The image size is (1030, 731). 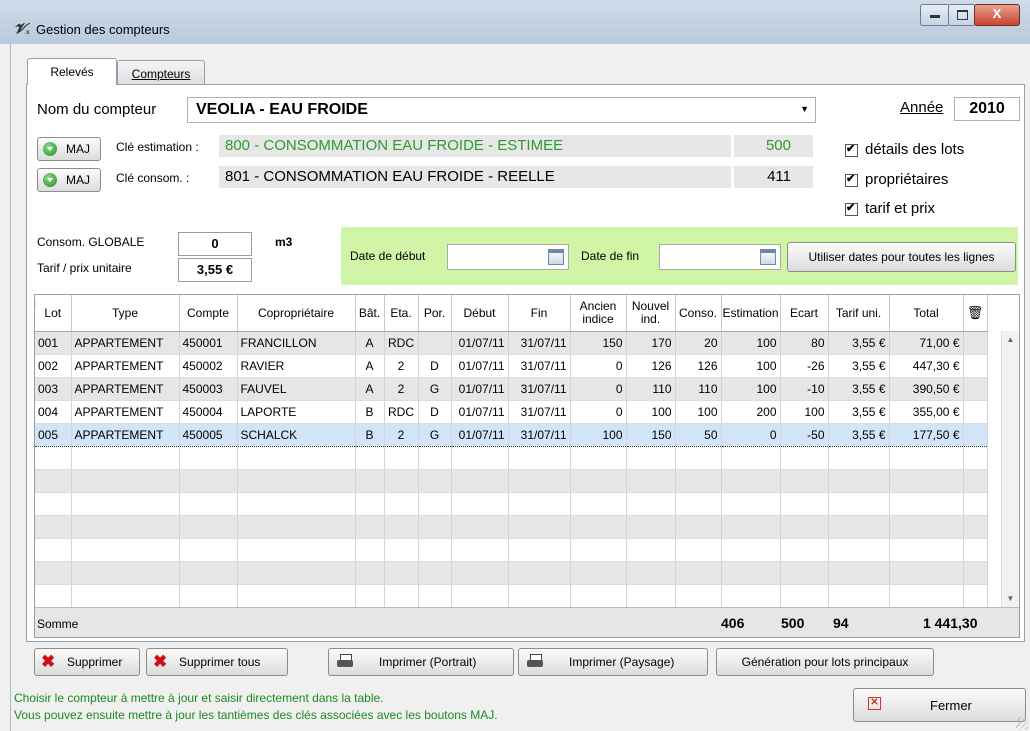 I want to click on table-cell: -50, so click(x=804, y=435).